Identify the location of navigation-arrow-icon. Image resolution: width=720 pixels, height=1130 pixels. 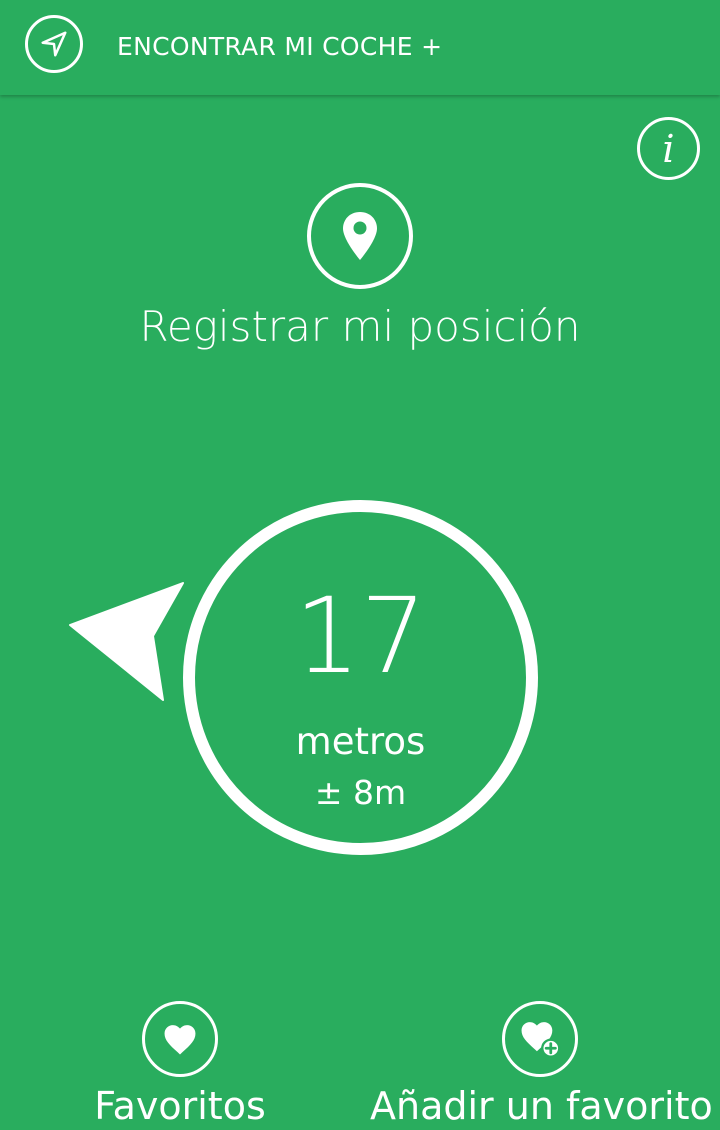
(54, 44).